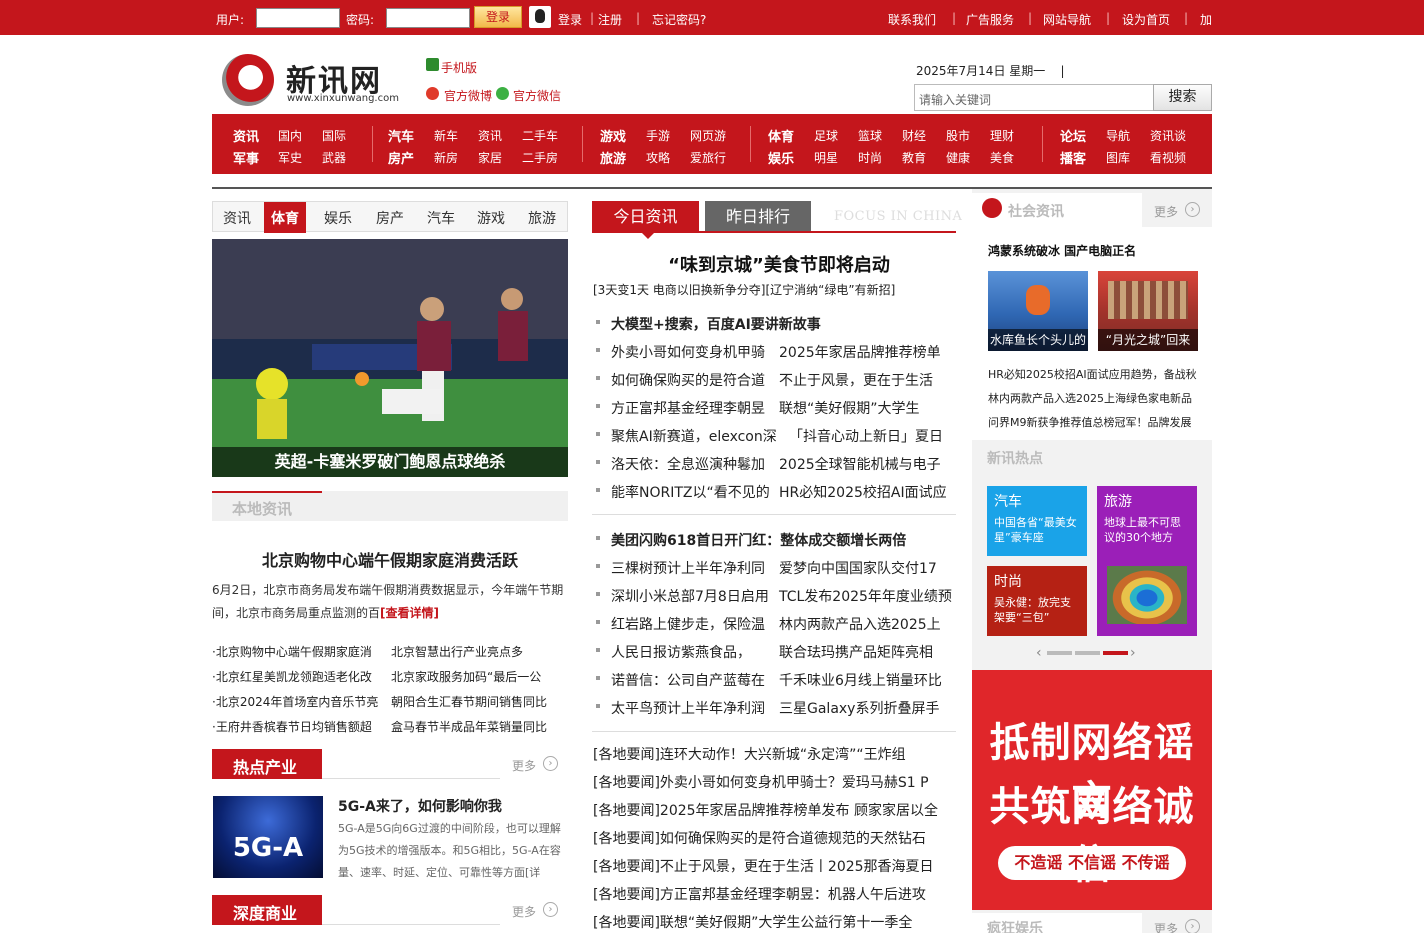  Describe the element at coordinates (1038, 340) in the screenshot. I see `photo-caption: 水库鱼长个头儿的` at that location.